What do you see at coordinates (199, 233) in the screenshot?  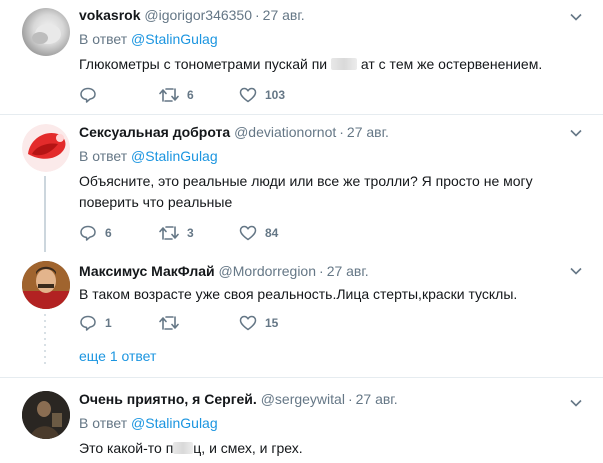 I see `retweet-button: 3` at bounding box center [199, 233].